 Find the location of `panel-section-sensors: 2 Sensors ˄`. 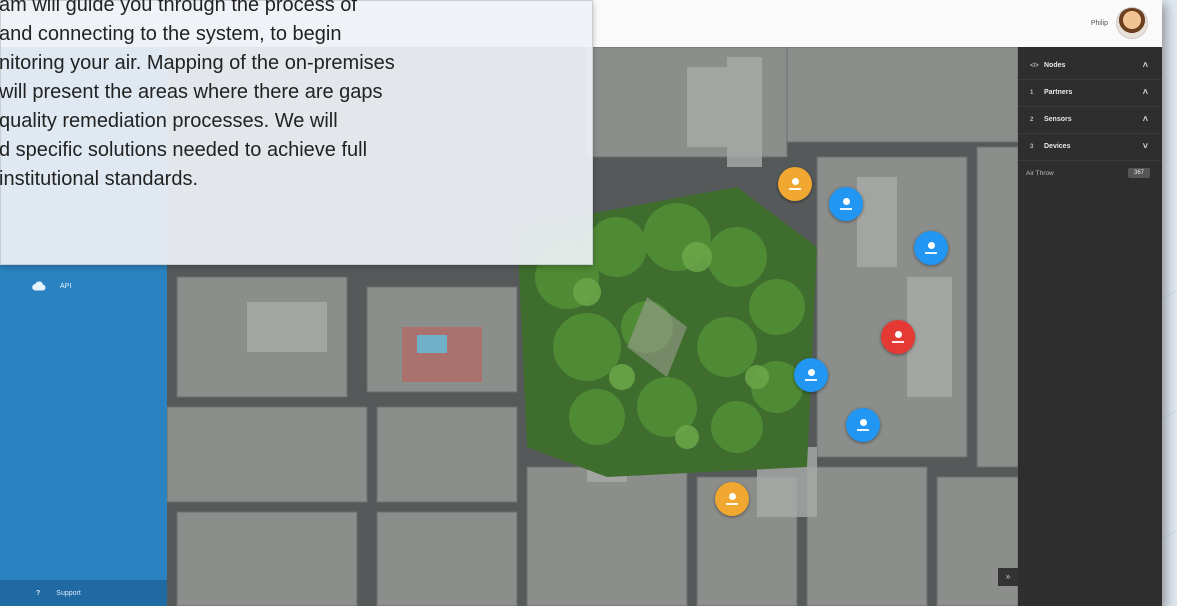

panel-section-sensors: 2 Sensors ˄ is located at coordinates (1090, 120).